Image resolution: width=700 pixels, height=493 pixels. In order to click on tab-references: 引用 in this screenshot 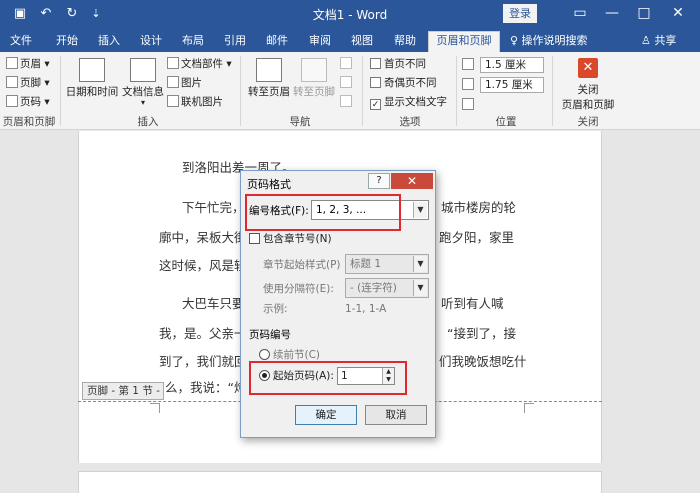, I will do `click(235, 42)`.